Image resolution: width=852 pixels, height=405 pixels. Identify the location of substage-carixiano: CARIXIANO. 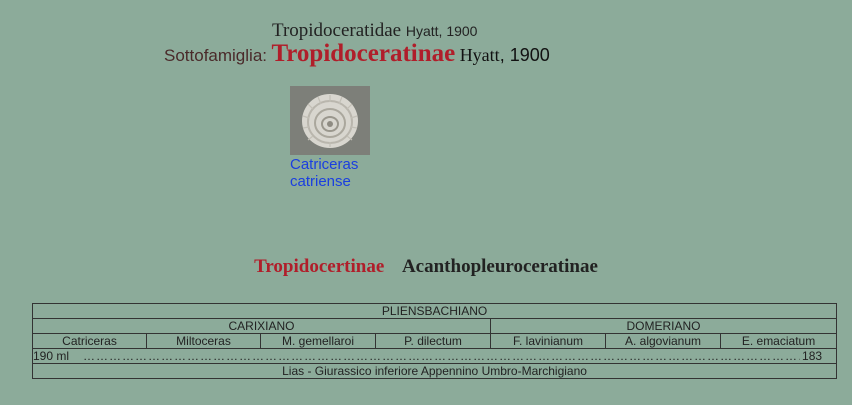
(261, 326).